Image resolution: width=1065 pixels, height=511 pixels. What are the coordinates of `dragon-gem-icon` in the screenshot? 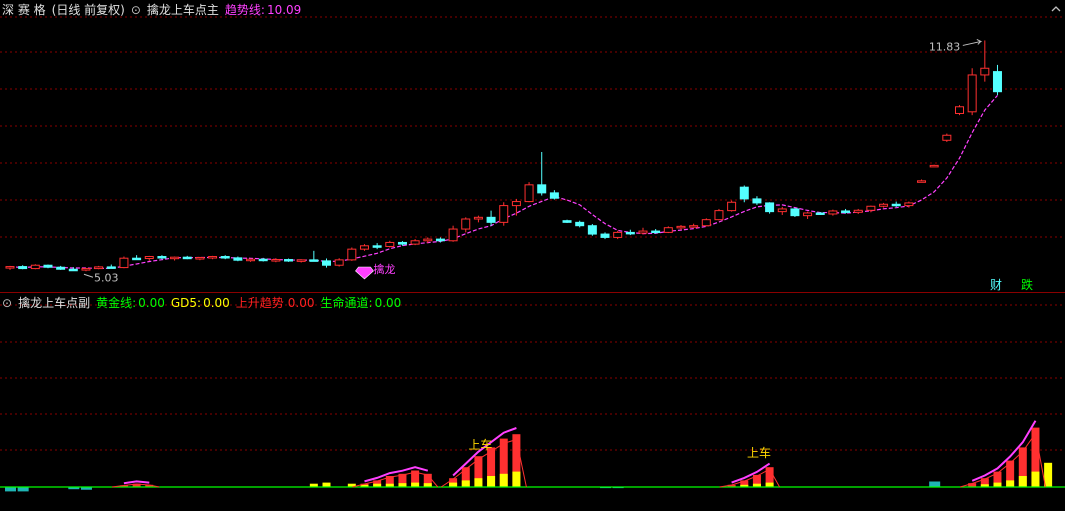 It's located at (364, 273).